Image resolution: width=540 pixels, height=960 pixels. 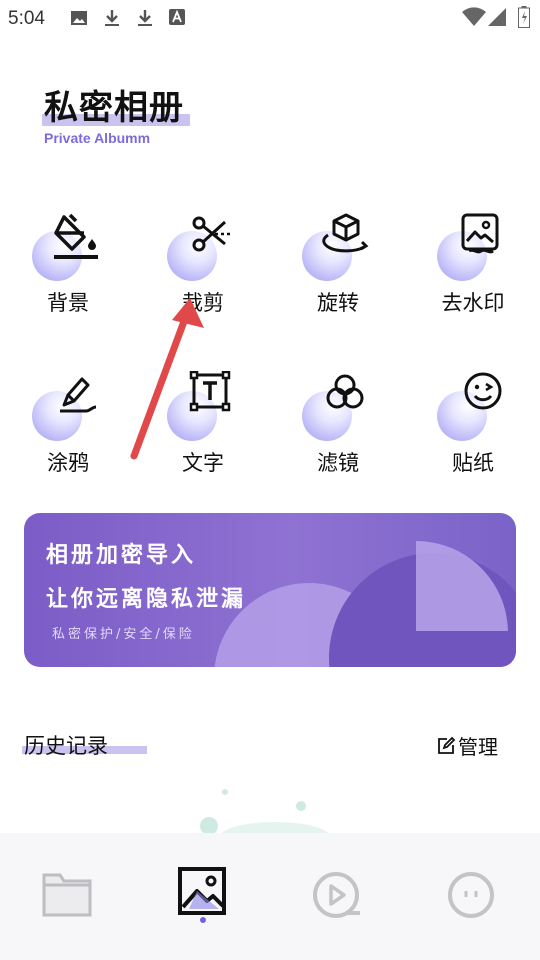 I want to click on banner-subheadline: 让你远离隐私泄漏, so click(x=146, y=599).